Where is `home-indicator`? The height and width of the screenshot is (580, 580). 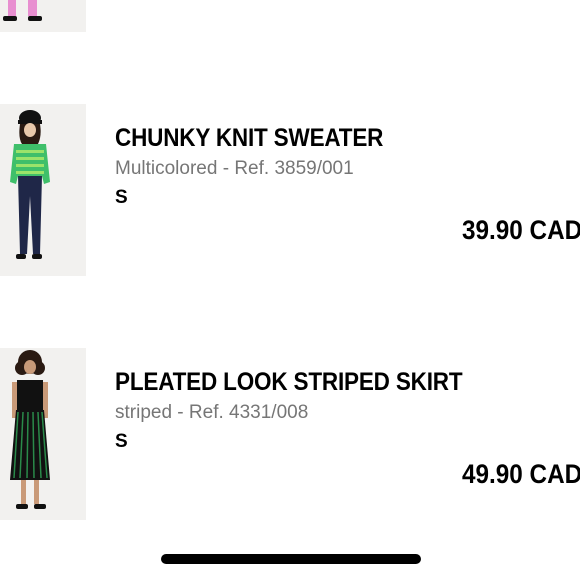
home-indicator is located at coordinates (291, 559).